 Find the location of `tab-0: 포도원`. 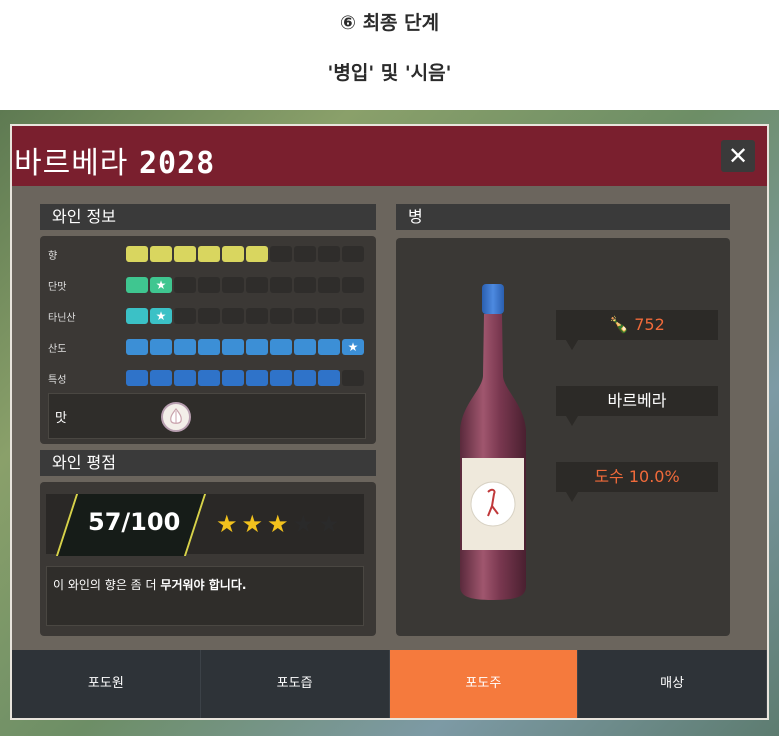

tab-0: 포도원 is located at coordinates (106, 684).